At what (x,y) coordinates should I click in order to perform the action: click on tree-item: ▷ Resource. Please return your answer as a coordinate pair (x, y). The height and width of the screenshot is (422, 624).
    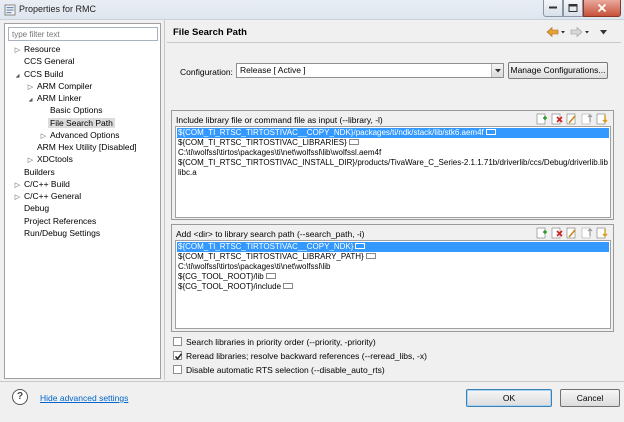
    Looking at the image, I should click on (37, 49).